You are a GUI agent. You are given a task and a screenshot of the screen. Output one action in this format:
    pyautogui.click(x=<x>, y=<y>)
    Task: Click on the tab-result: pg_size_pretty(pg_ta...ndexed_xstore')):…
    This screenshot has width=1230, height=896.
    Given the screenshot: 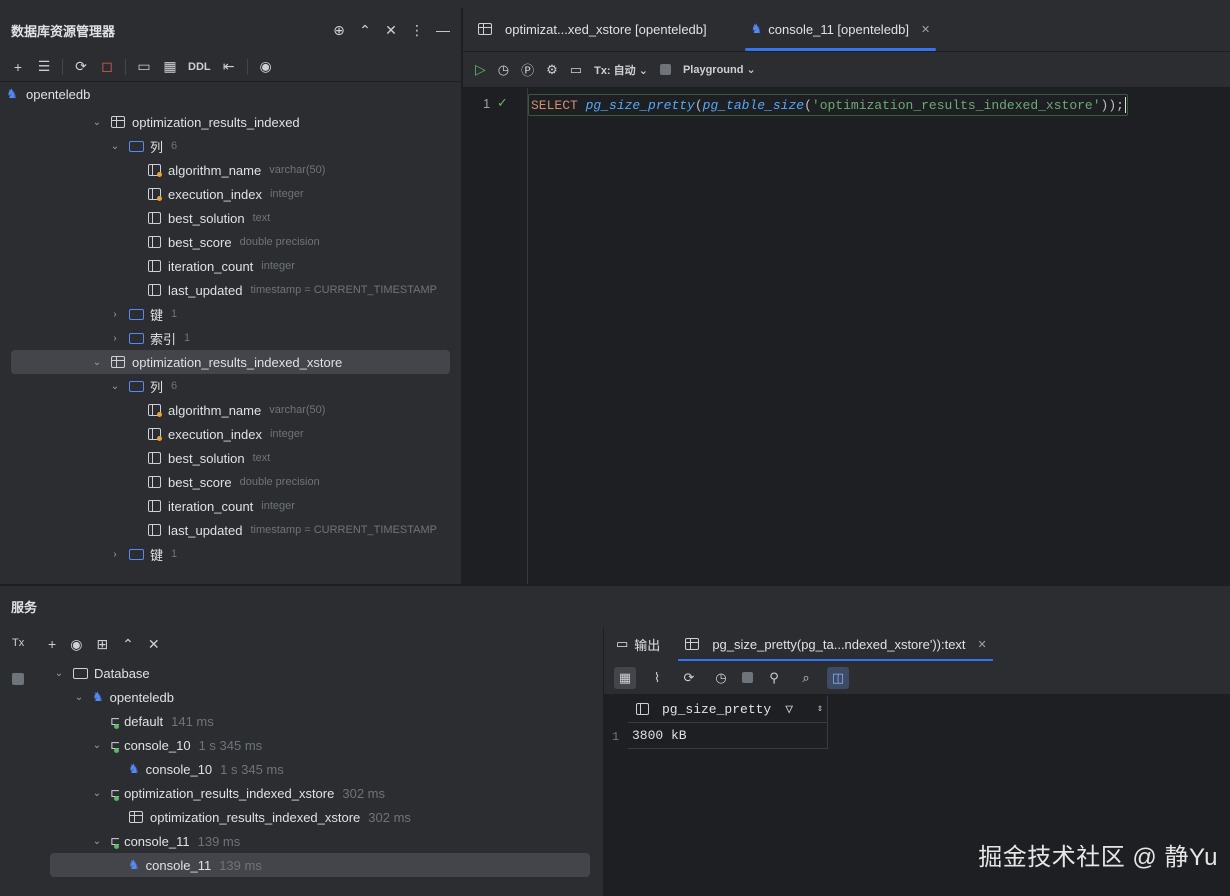 What is the action you would take?
    pyautogui.click(x=835, y=644)
    